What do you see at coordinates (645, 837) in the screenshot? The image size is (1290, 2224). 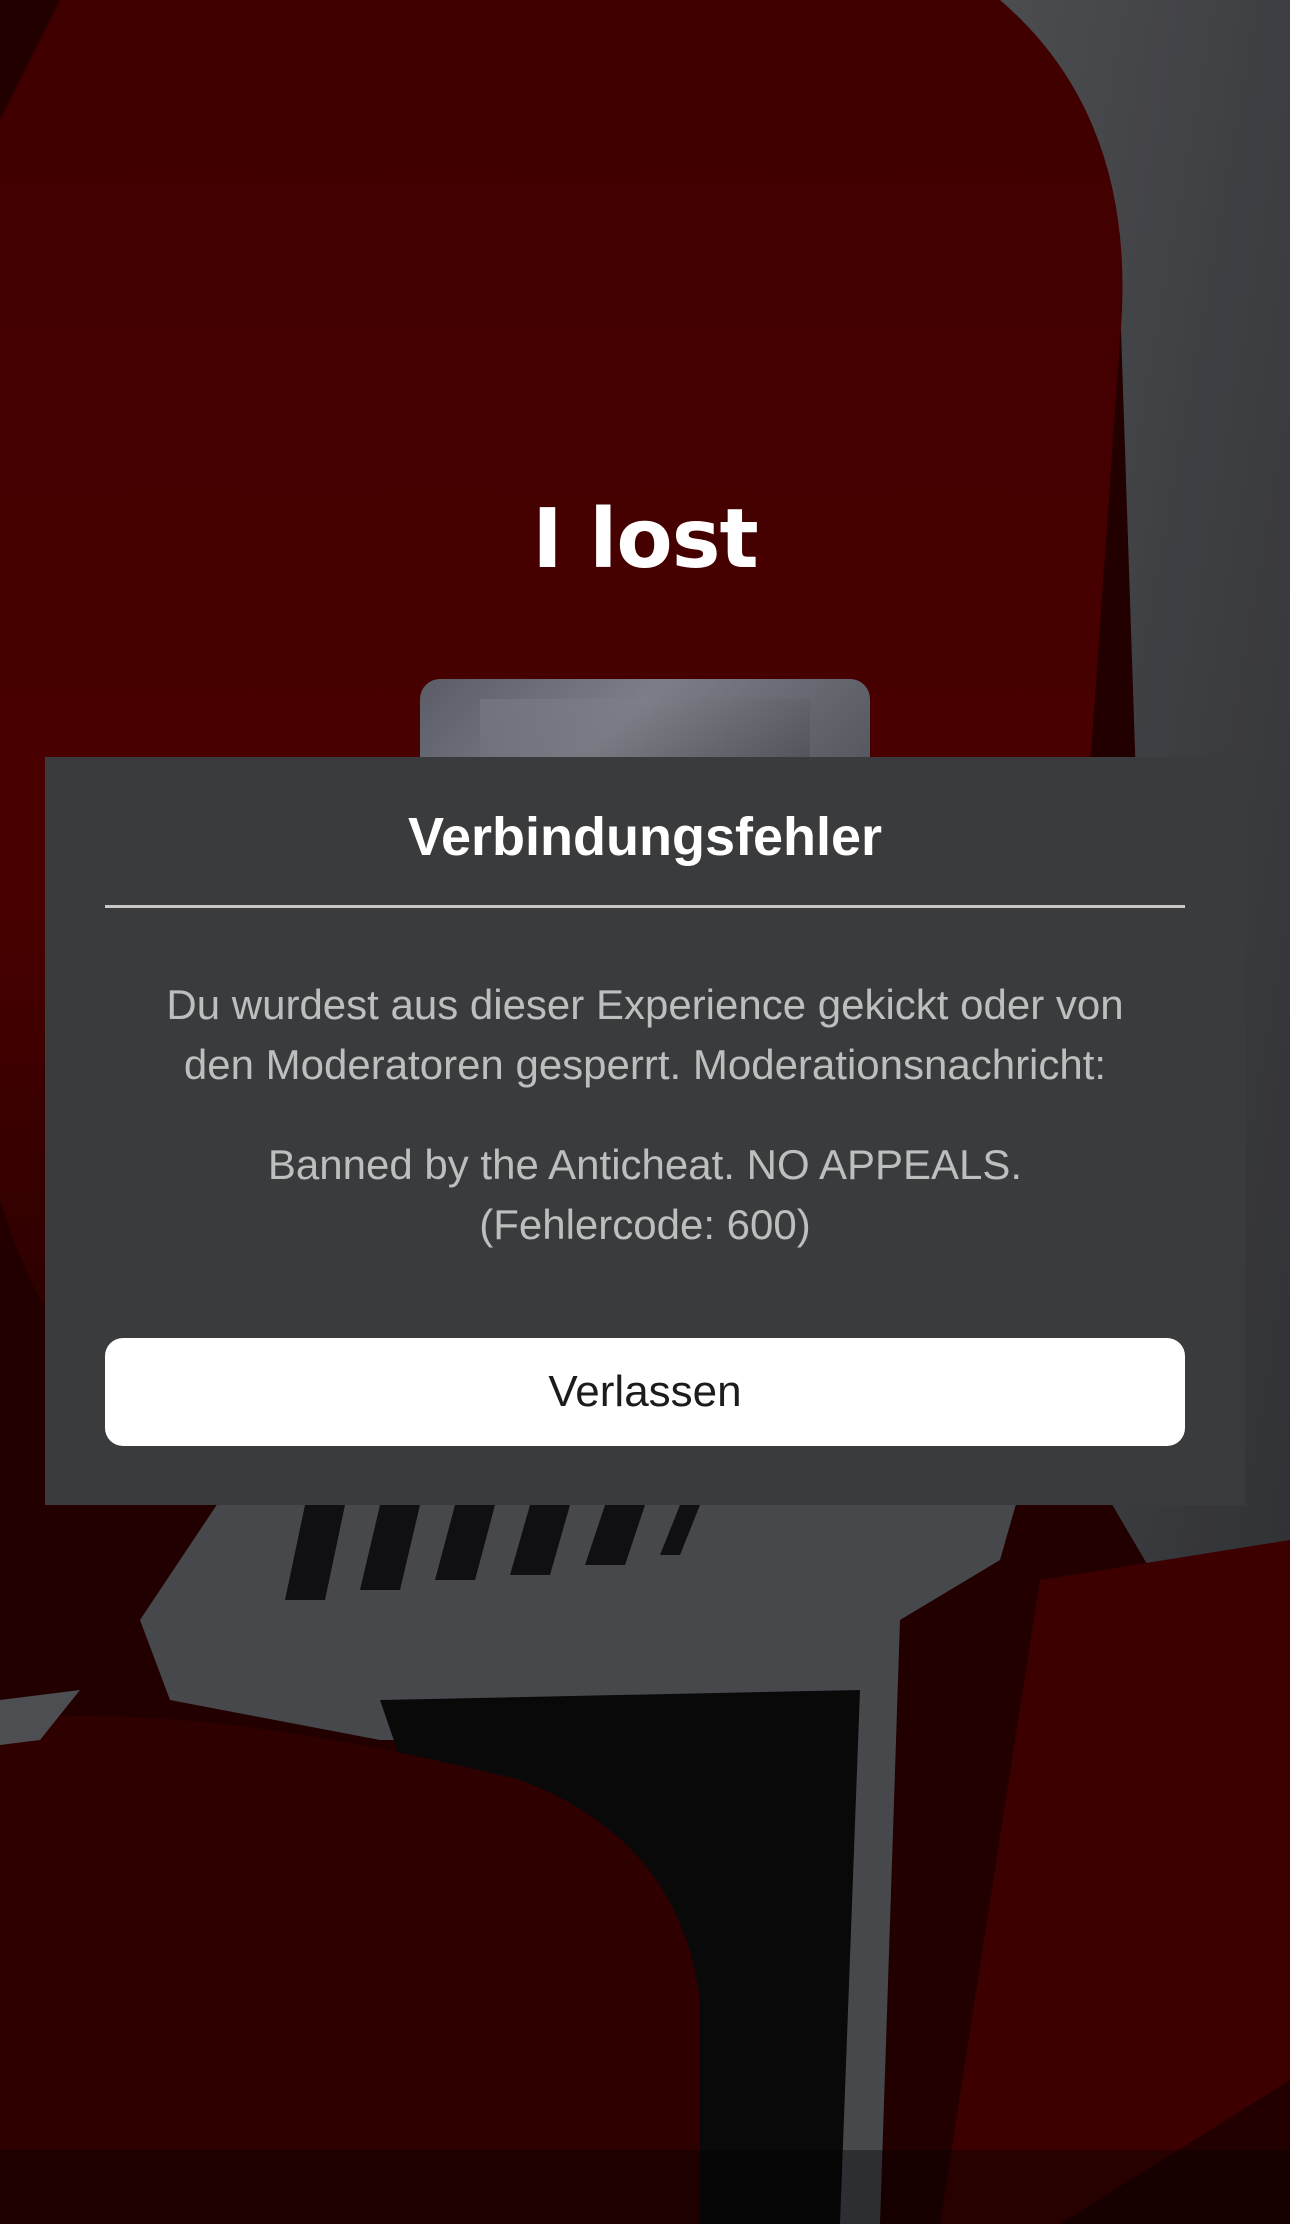 I see `dialog-title: Verbindungsfehler` at bounding box center [645, 837].